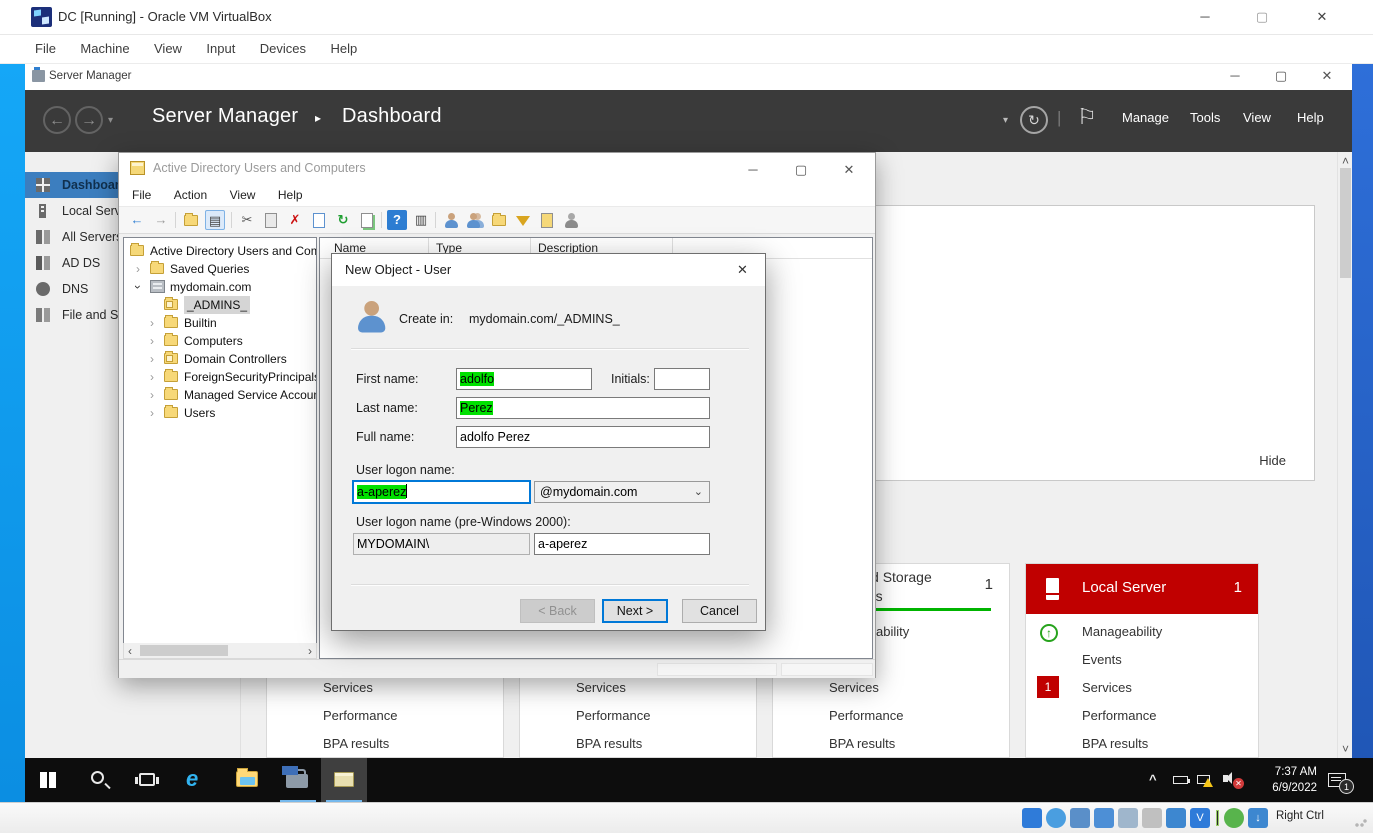 This screenshot has width=1373, height=833. What do you see at coordinates (849, 170) in the screenshot?
I see `aduc-close-button: ✕` at bounding box center [849, 170].